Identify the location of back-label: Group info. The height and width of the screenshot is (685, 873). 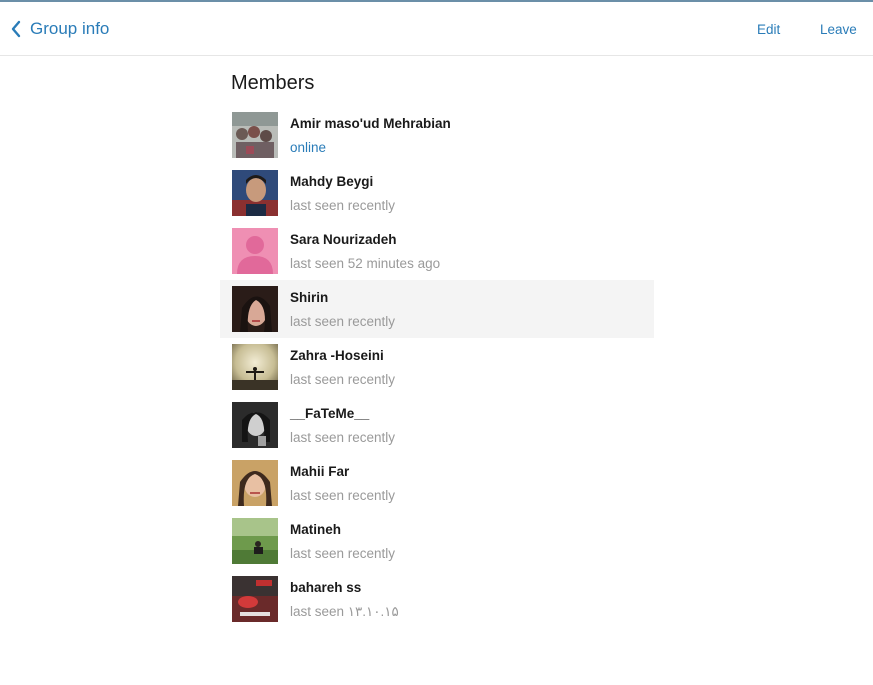
(70, 28).